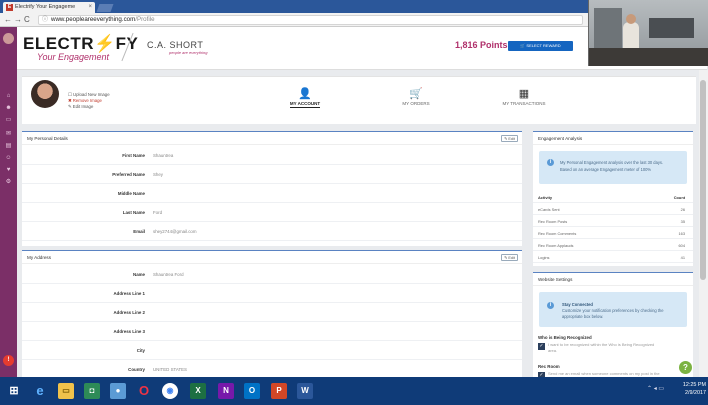 Image resolution: width=708 pixels, height=405 pixels. What do you see at coordinates (540, 46) in the screenshot?
I see `select-reward-button: 🛒 SELECT REWARD` at bounding box center [540, 46].